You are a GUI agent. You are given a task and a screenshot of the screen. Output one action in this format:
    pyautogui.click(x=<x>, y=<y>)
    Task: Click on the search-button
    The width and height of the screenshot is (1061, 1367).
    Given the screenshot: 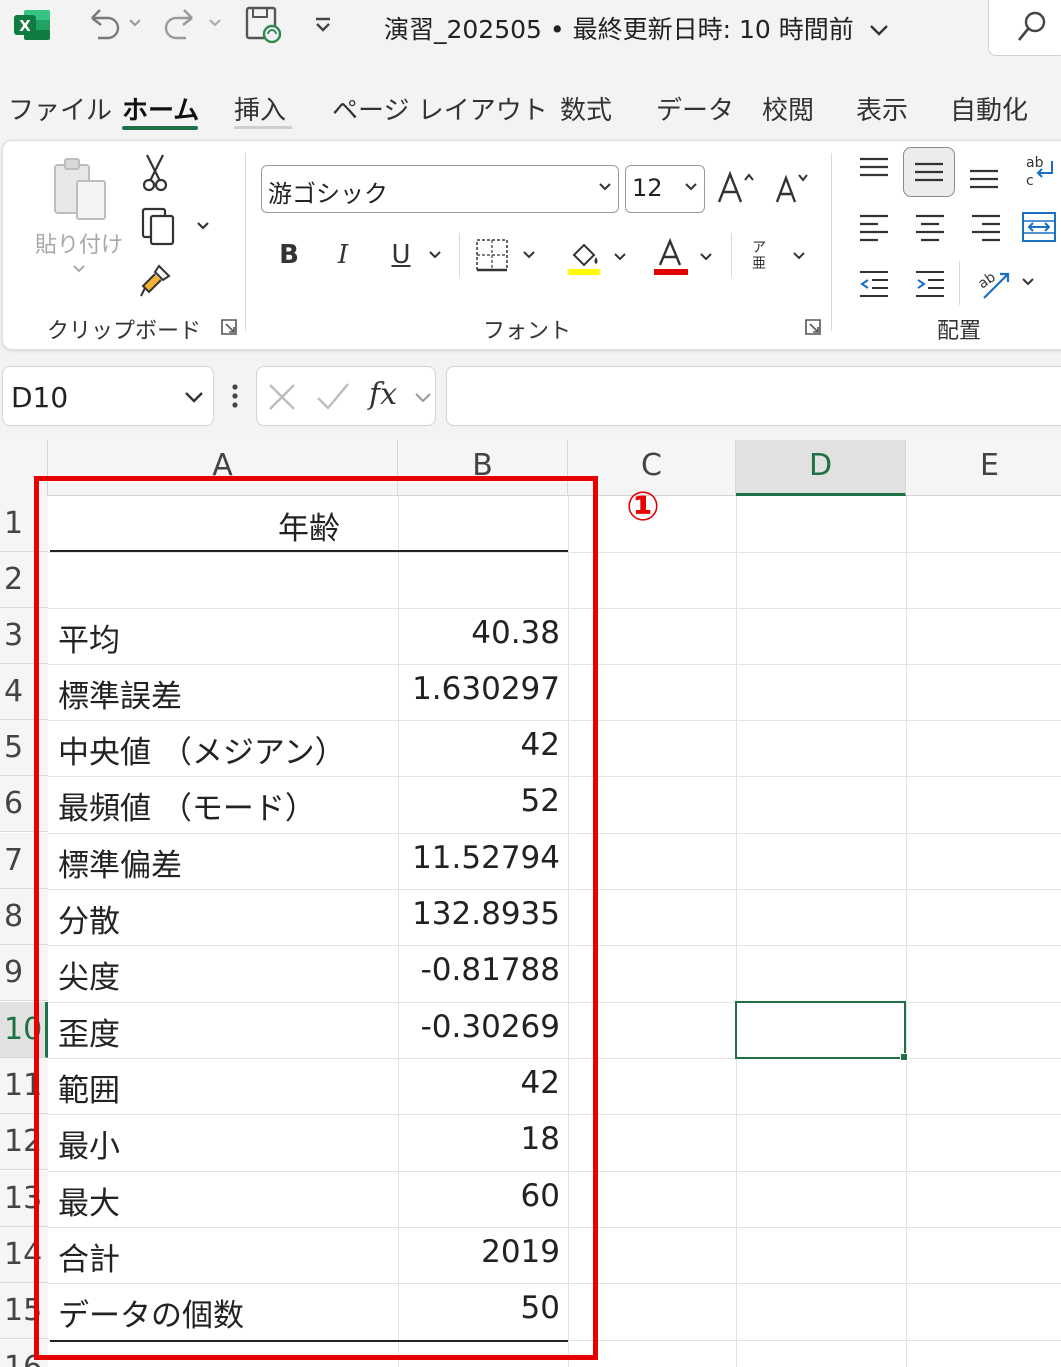 What is the action you would take?
    pyautogui.click(x=1024, y=28)
    